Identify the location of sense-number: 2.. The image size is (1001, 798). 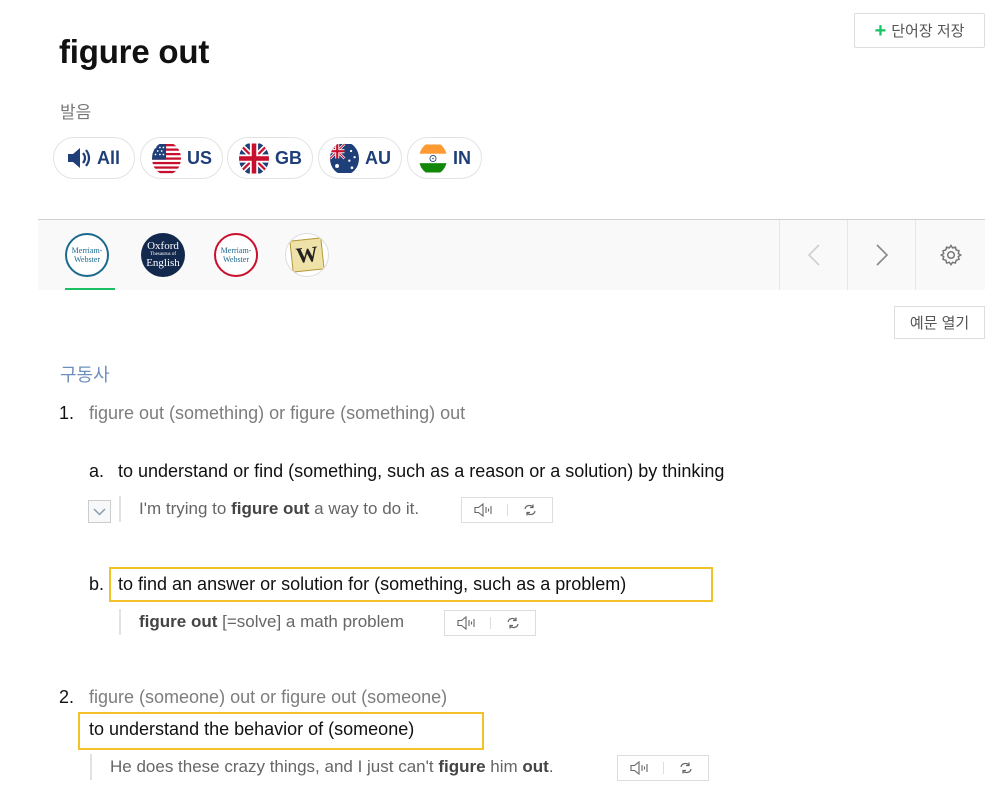
(67, 697).